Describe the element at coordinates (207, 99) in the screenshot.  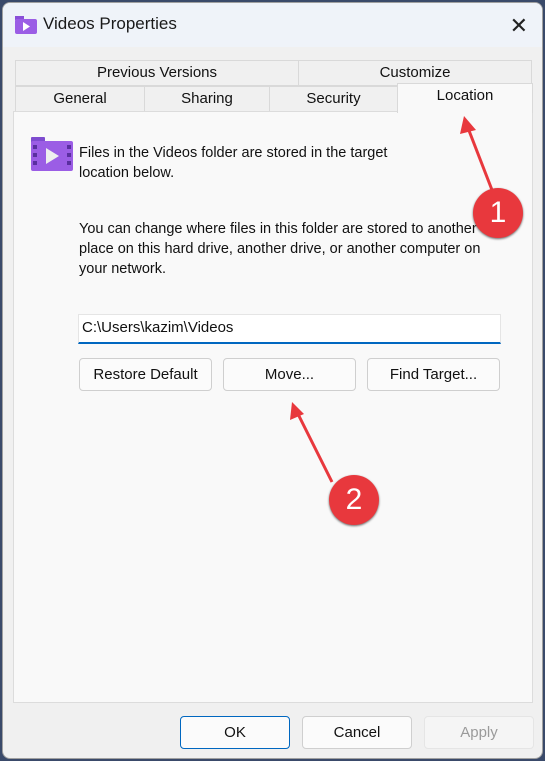
I see `tab-sharing: Sharing` at that location.